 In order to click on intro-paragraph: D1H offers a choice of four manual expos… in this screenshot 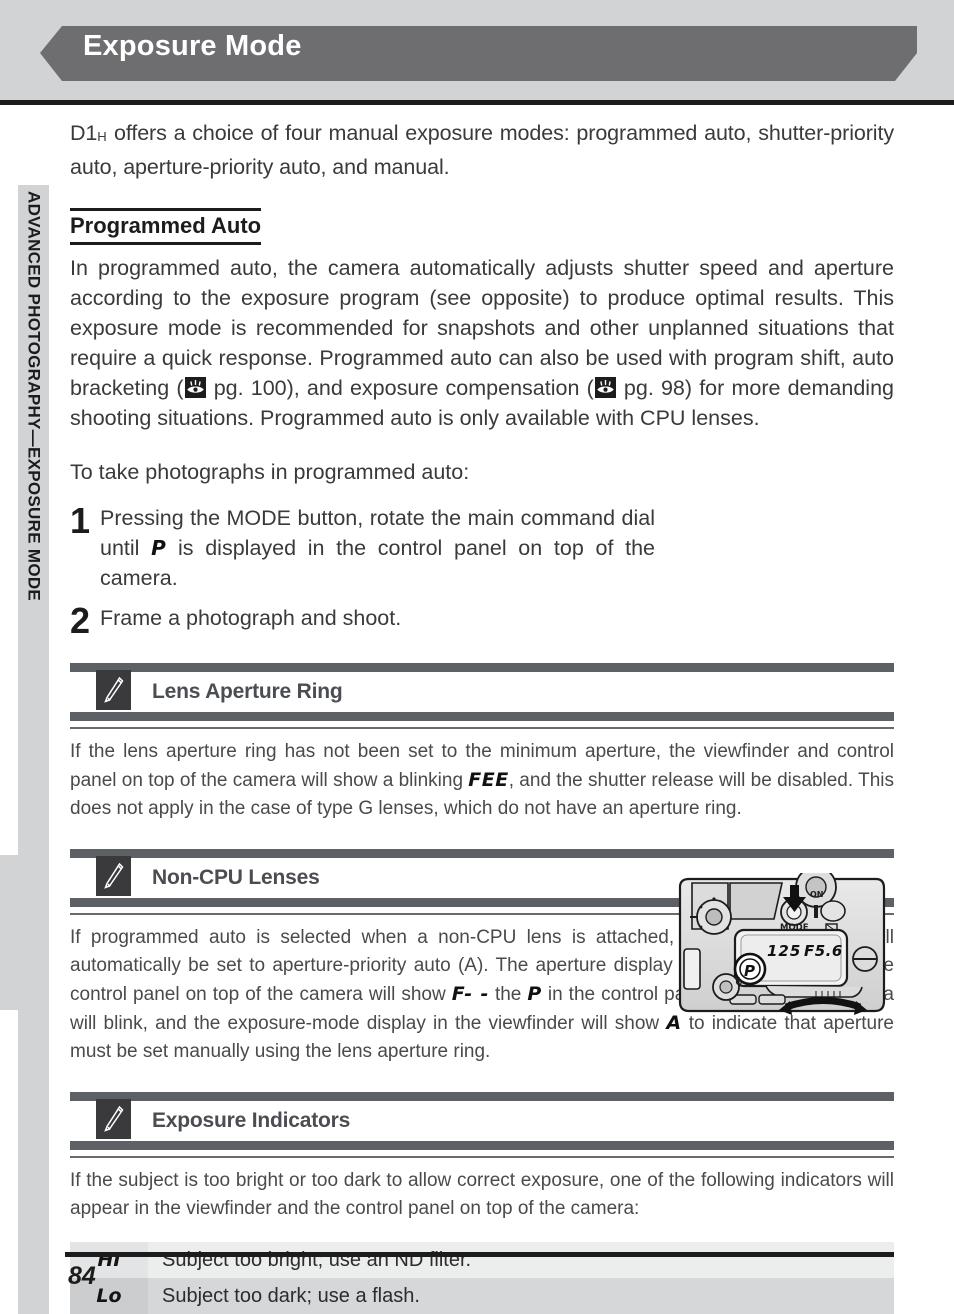, I will do `click(482, 150)`.